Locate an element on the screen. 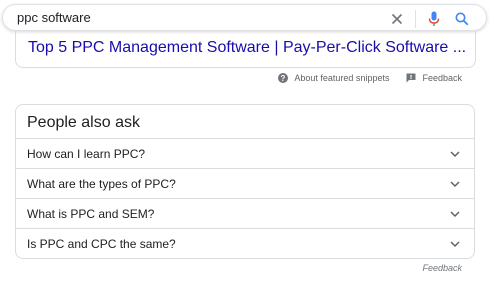 This screenshot has width=500, height=284. featured-snippet-footer: ? About featured snippets Feedback is located at coordinates (370, 78).